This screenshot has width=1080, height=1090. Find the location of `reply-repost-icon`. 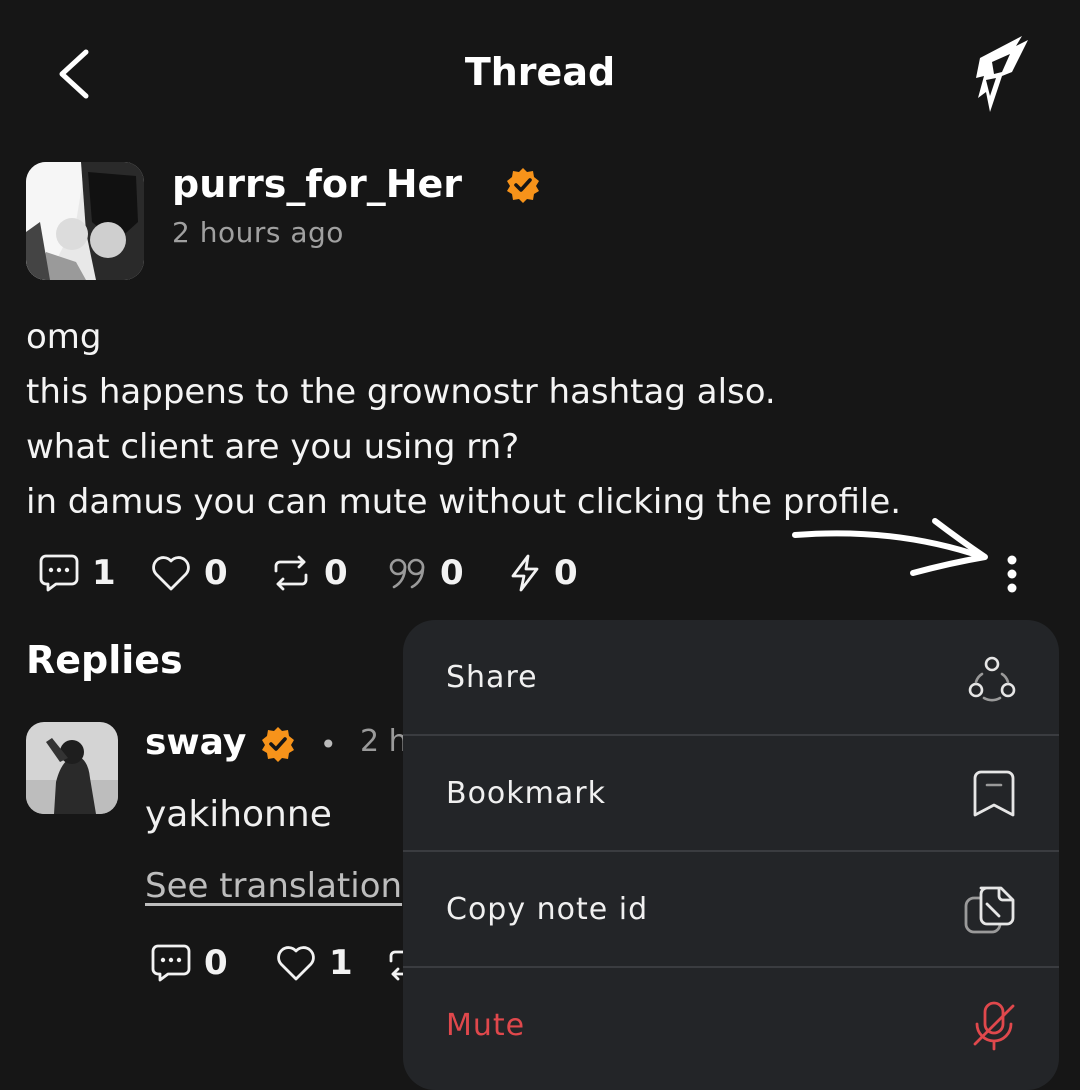

reply-repost-icon is located at coordinates (394, 963).